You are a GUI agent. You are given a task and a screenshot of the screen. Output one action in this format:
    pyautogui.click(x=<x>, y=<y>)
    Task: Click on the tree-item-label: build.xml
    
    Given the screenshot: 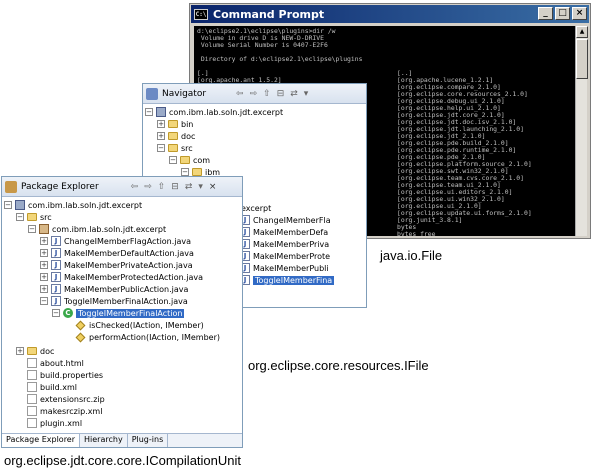 What is the action you would take?
    pyautogui.click(x=58, y=387)
    